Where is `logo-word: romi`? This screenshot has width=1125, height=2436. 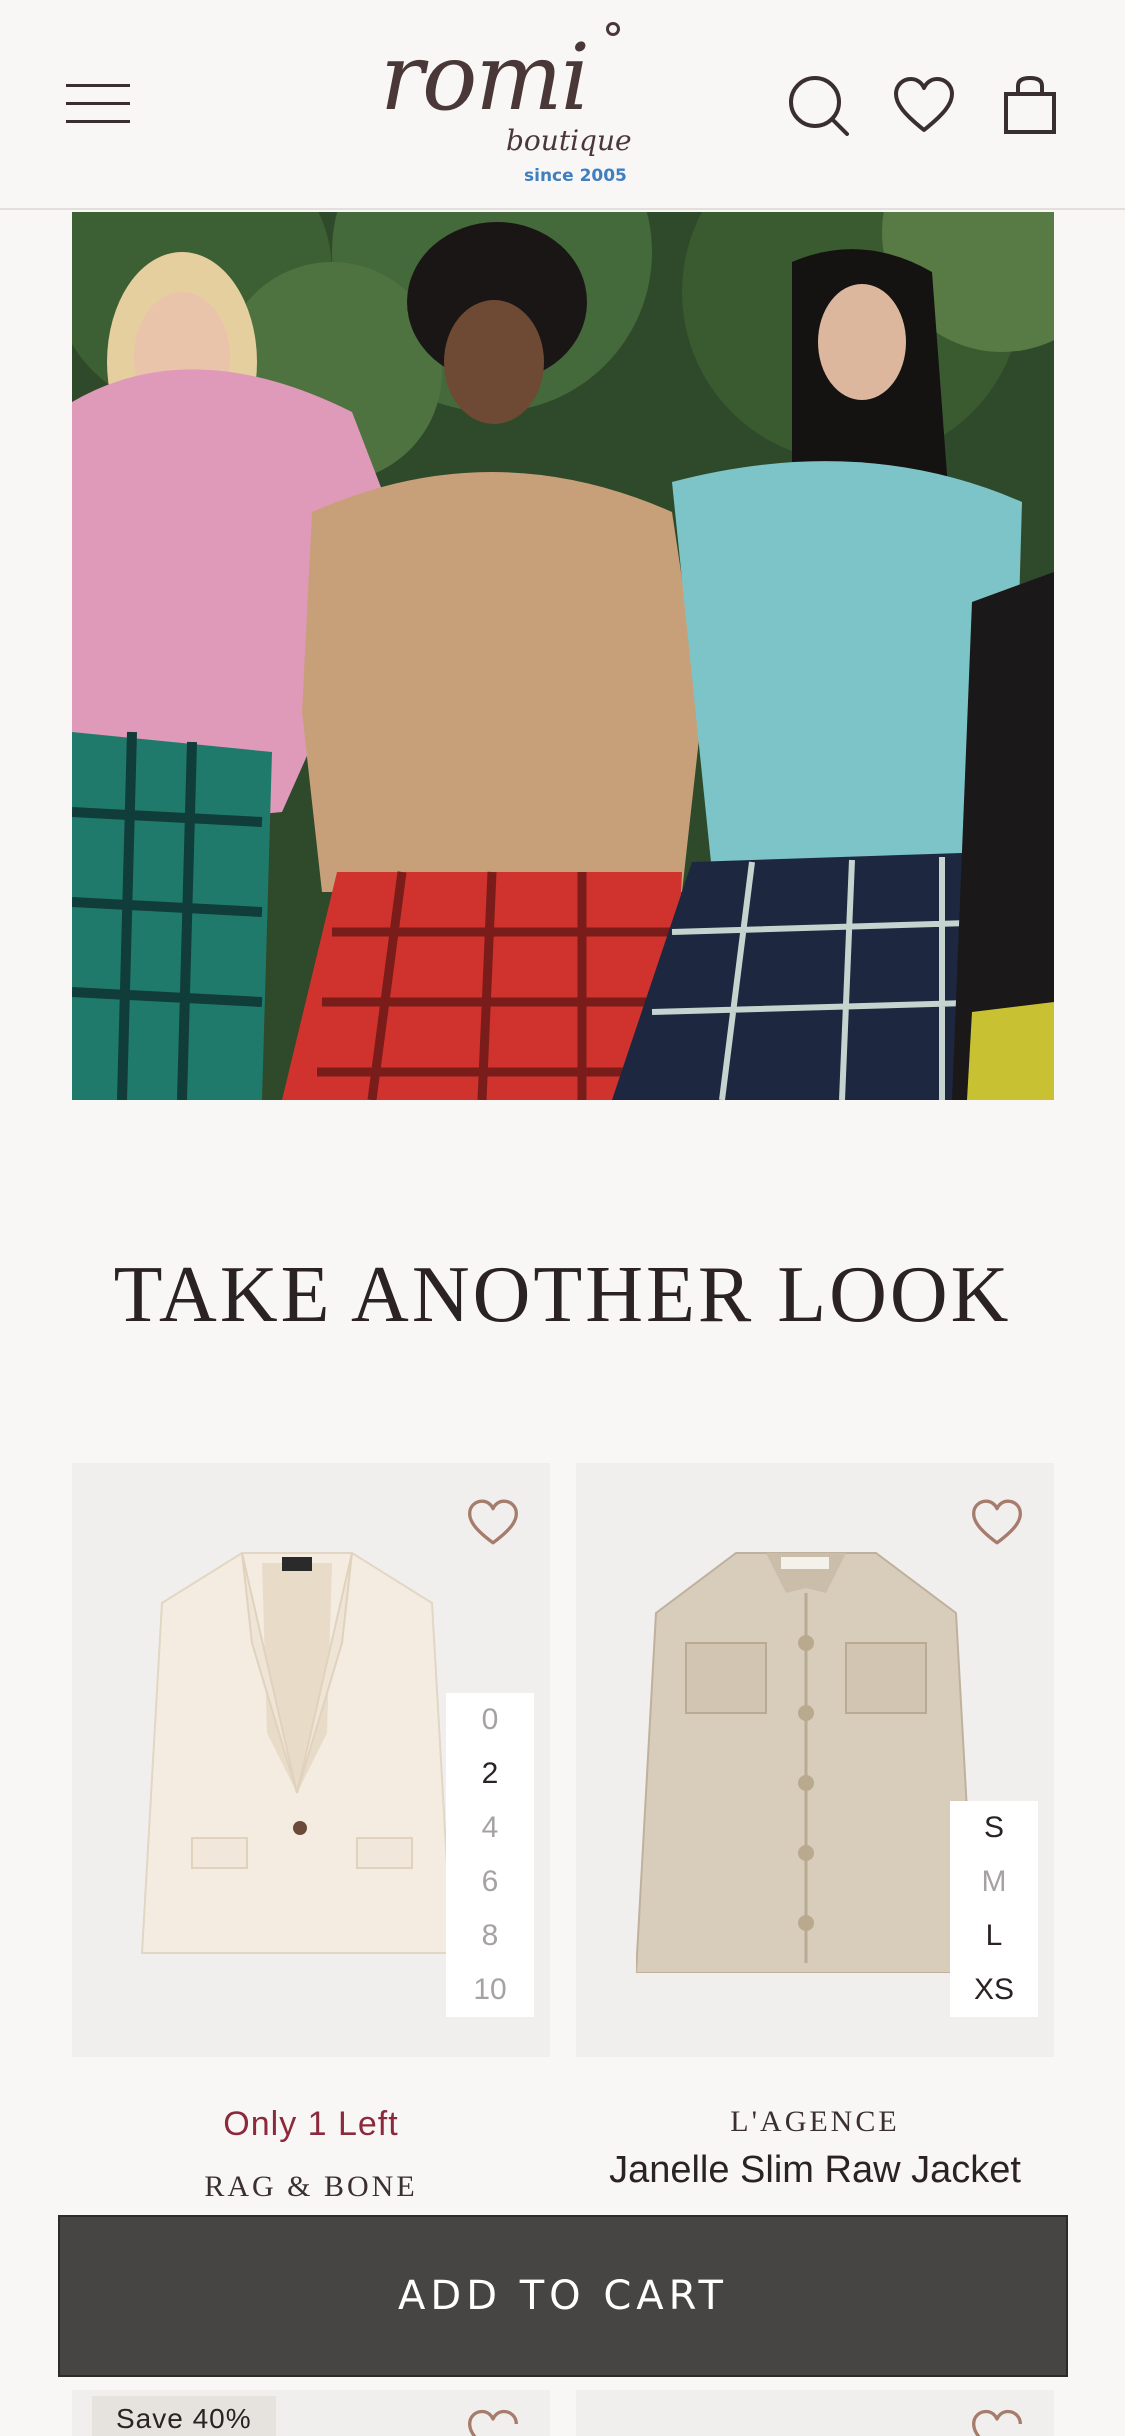 logo-word: romi is located at coordinates (485, 77).